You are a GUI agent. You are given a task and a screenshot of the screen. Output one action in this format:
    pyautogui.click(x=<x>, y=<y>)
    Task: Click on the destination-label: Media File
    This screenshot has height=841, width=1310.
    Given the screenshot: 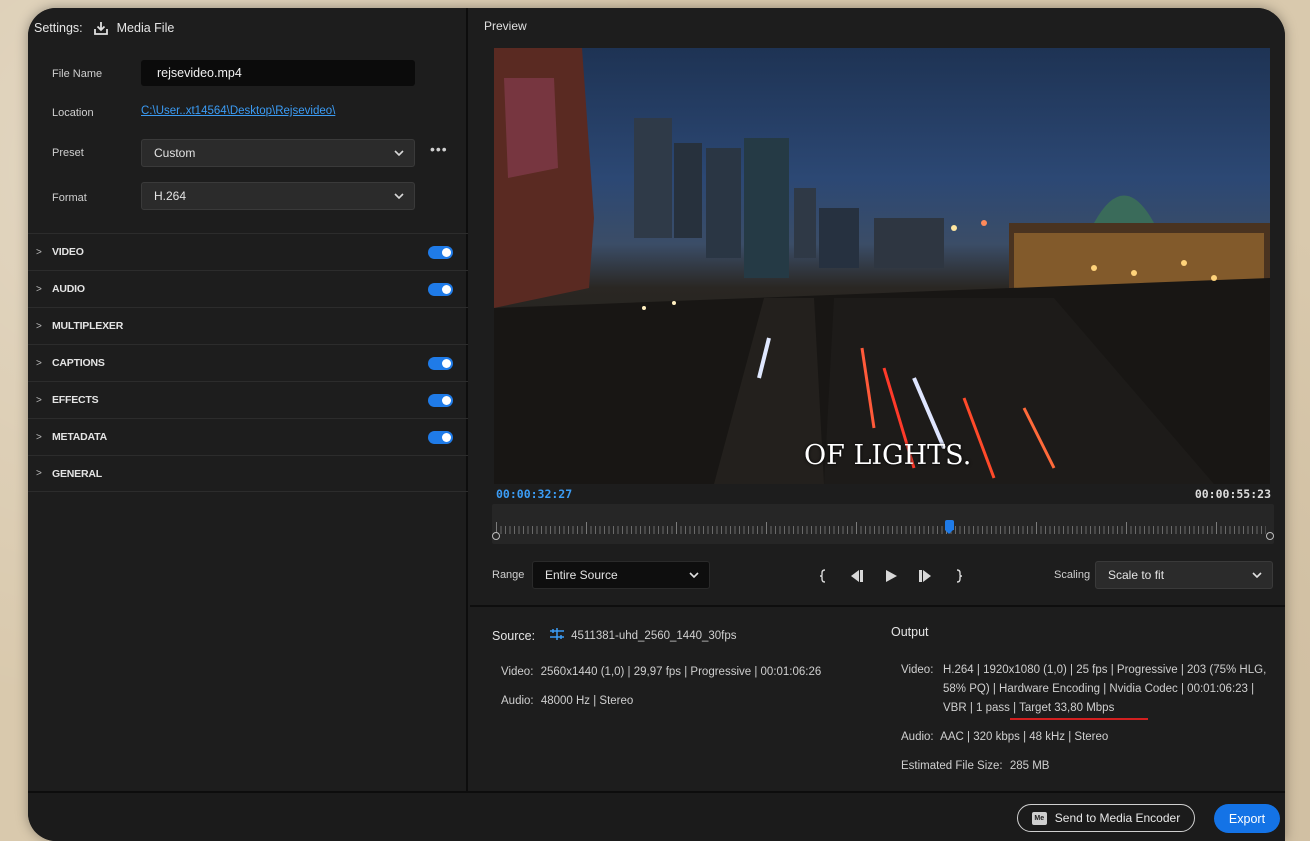 What is the action you would take?
    pyautogui.click(x=145, y=28)
    